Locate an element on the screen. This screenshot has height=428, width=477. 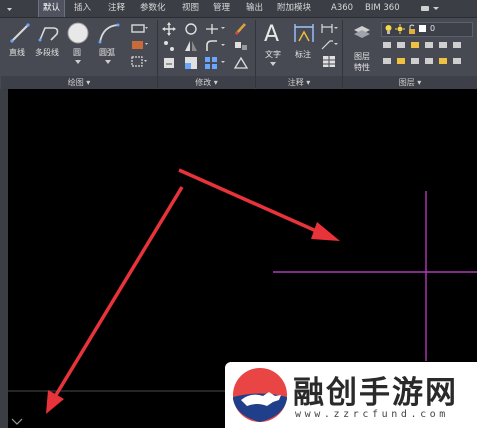
table-tool-icon is located at coordinates (329, 61).